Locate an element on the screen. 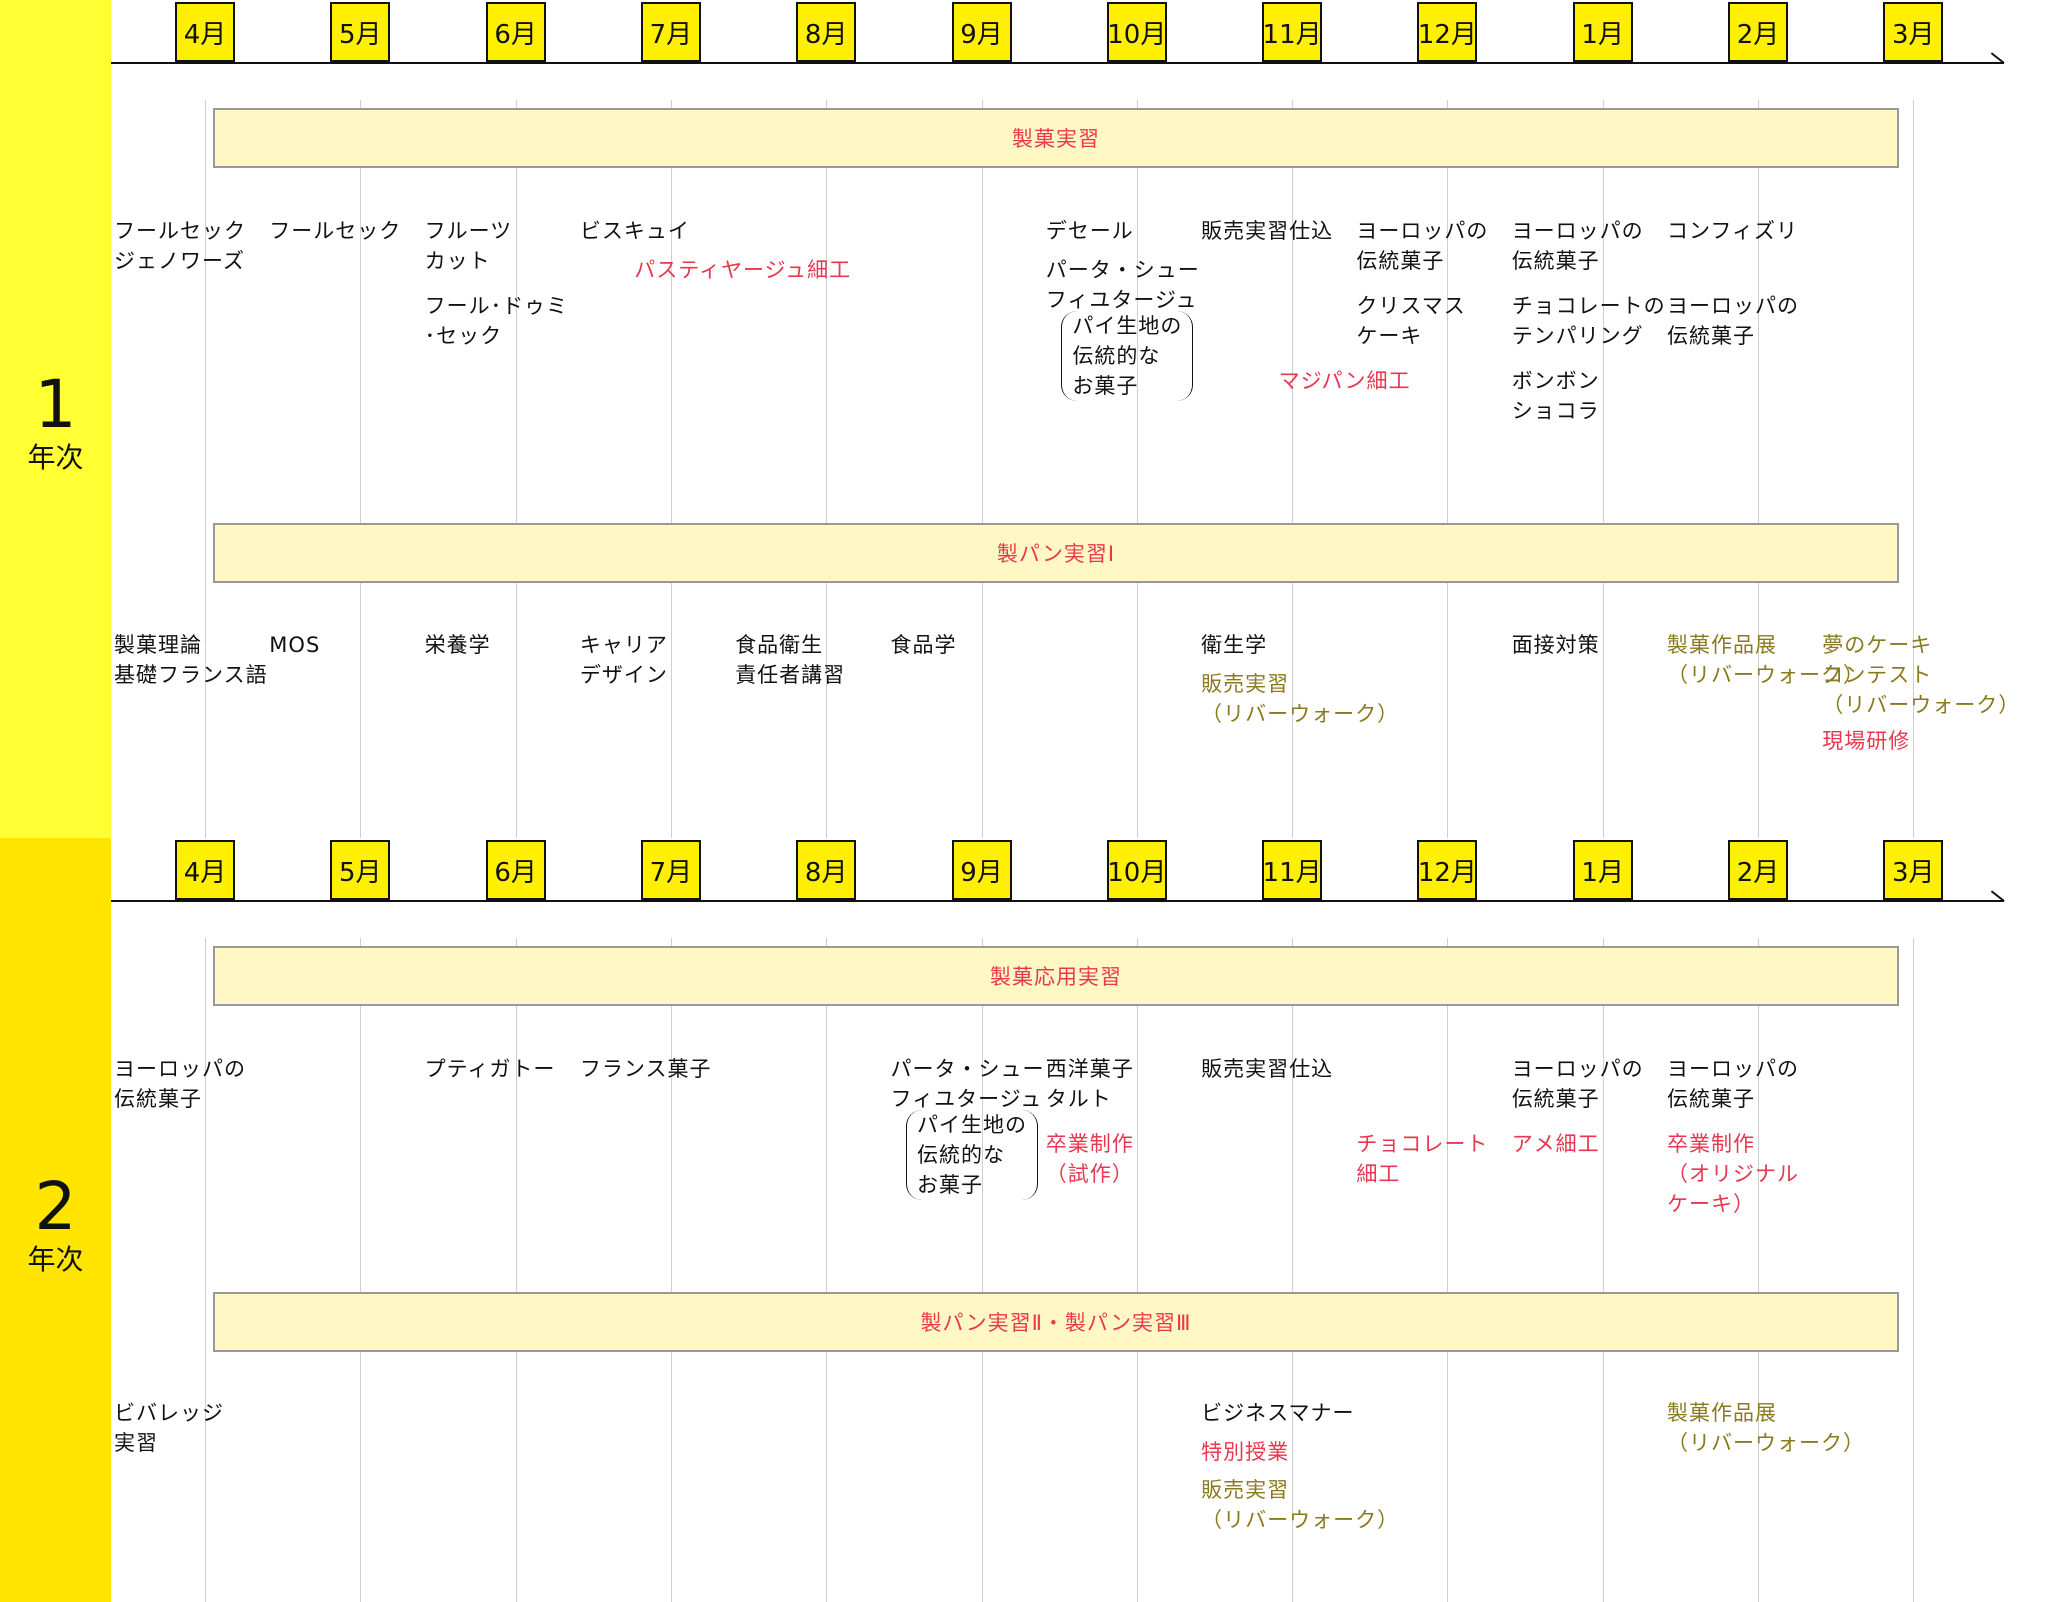 The height and width of the screenshot is (1602, 2072). year1-top-items-entry: フールセック ジェノワーズ is located at coordinates (180, 246).